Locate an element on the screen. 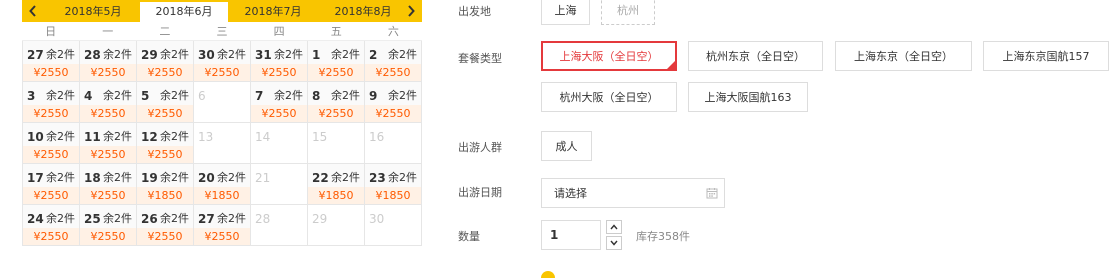 The width and height of the screenshot is (1111, 278). calendar-day-top: 26 余2件 is located at coordinates (165, 216).